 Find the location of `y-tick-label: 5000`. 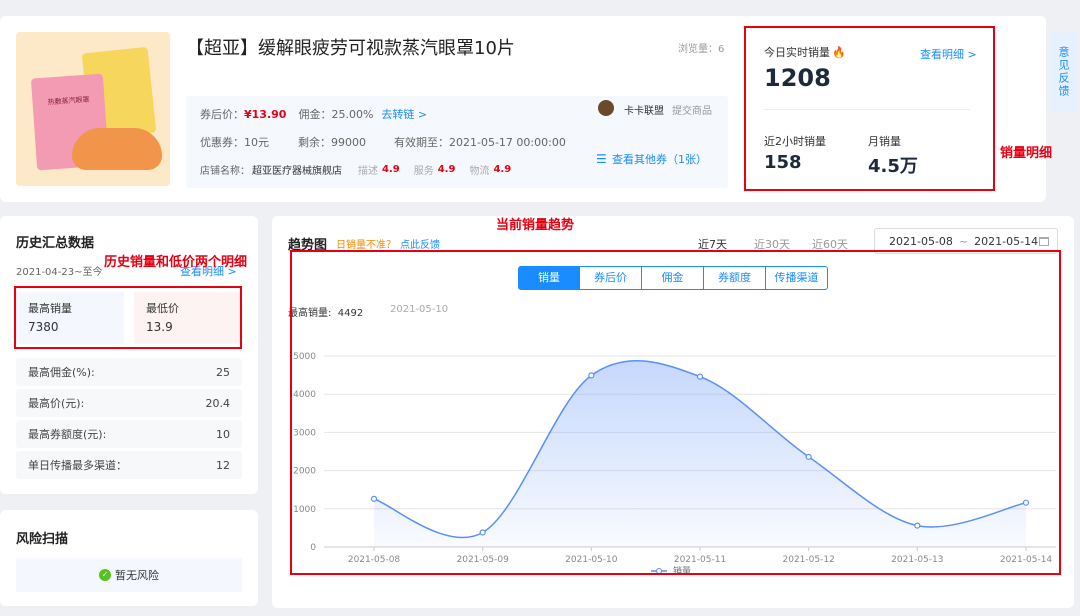

y-tick-label: 5000 is located at coordinates (304, 357).